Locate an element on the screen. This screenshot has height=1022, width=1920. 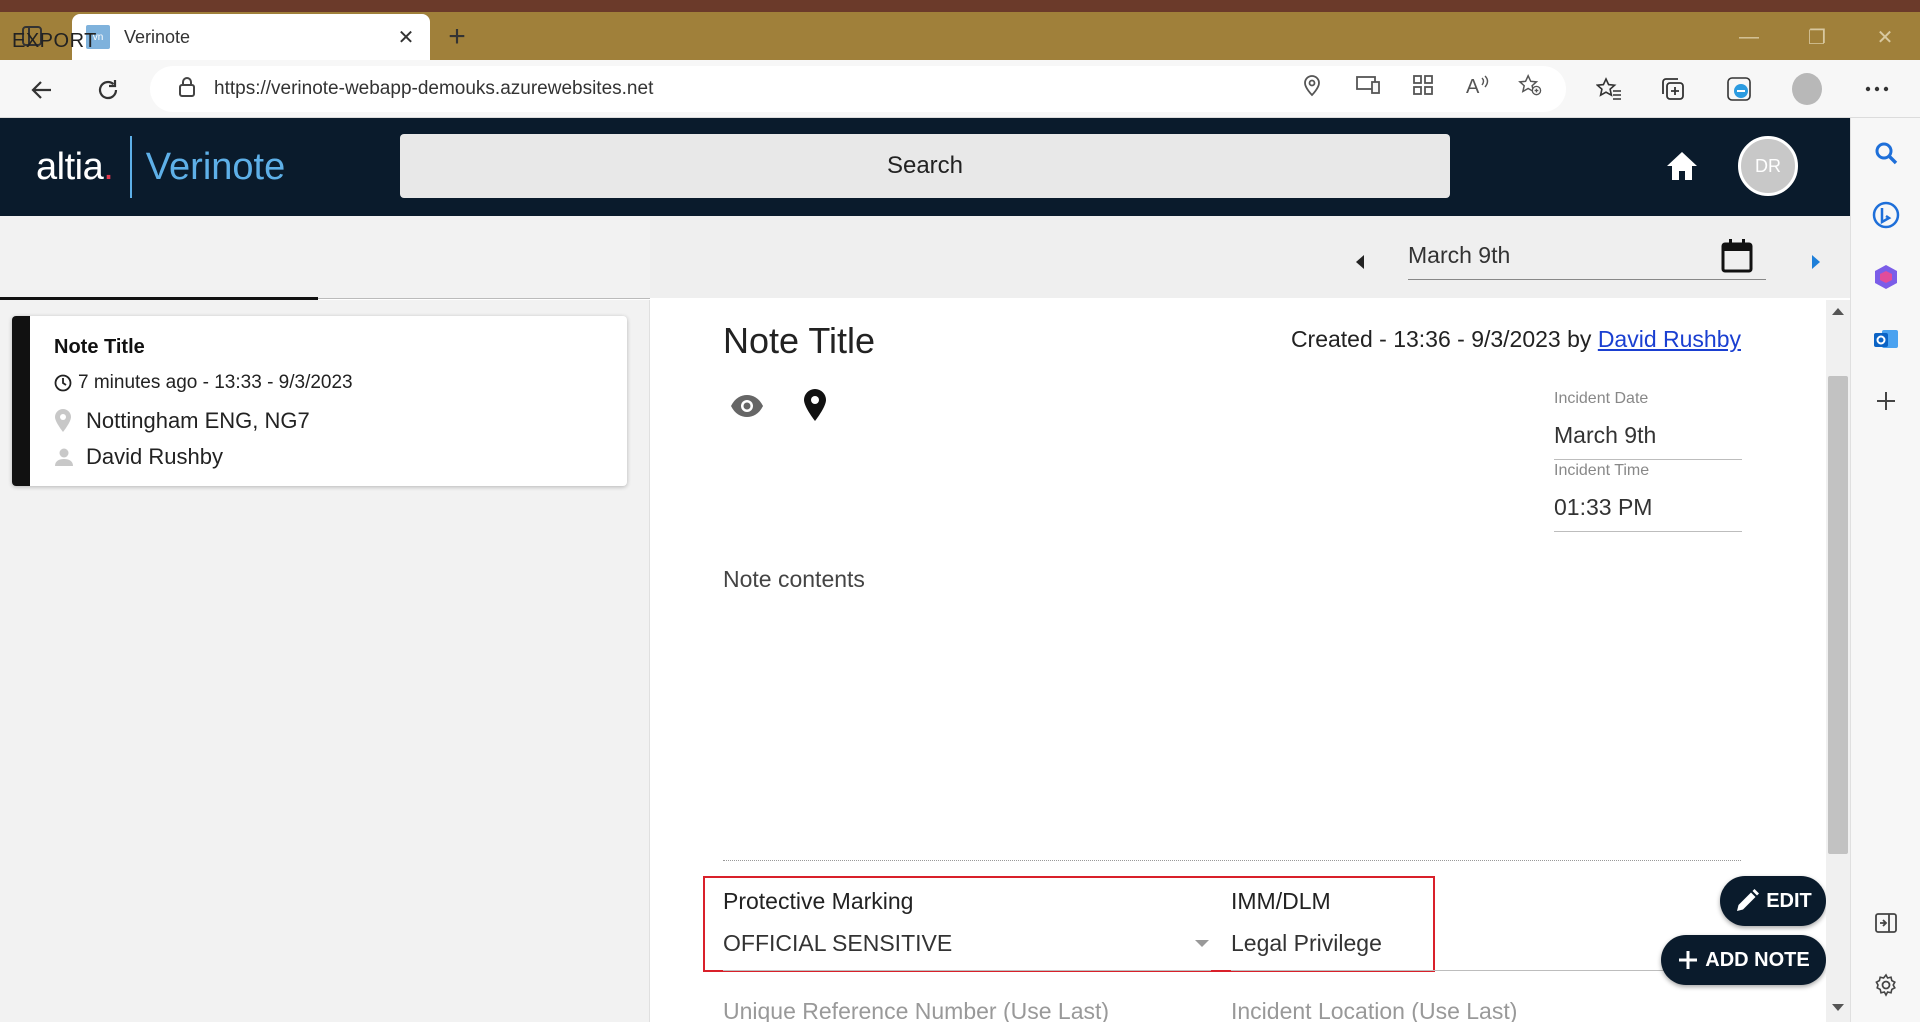
read-aloud-icon: A is located at coordinates (1477, 85).